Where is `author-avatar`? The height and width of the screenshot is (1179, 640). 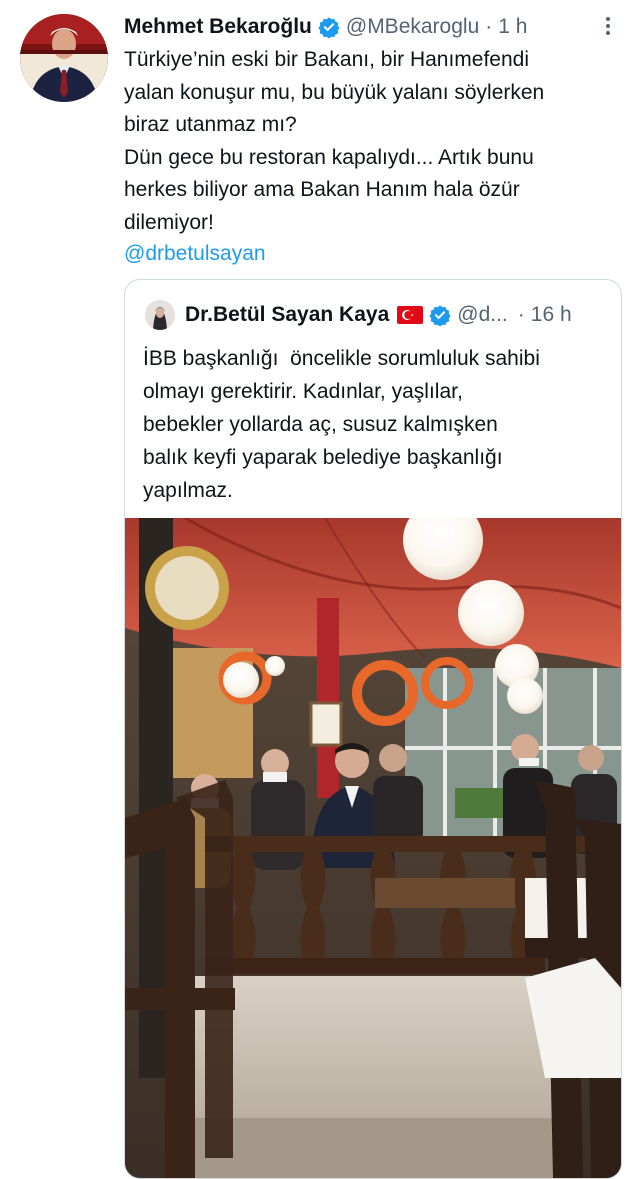
author-avatar is located at coordinates (64, 58).